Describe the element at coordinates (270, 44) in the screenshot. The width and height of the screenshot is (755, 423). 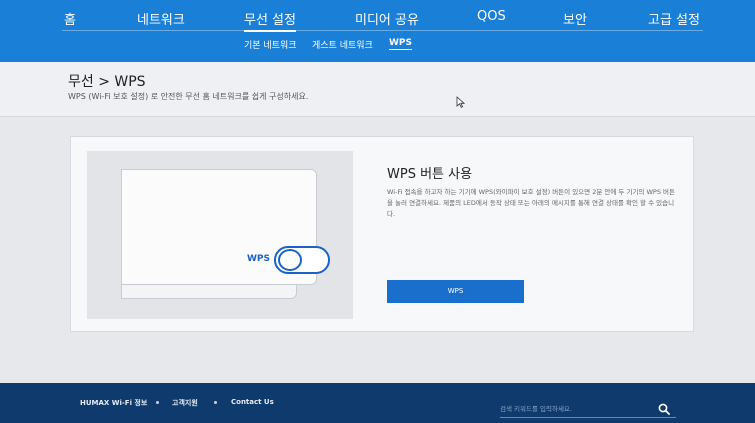
I see `submenu-basic-network: 기본 네트워크` at that location.